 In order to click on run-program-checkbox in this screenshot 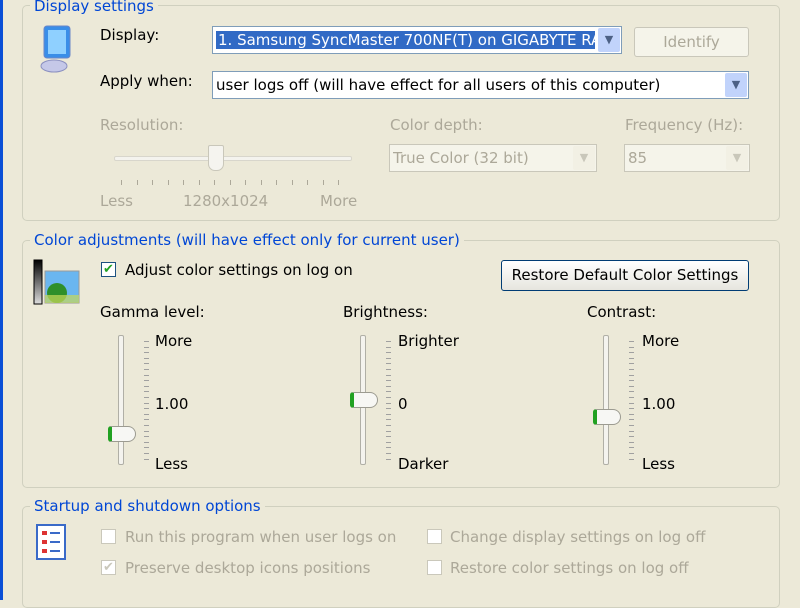, I will do `click(108, 536)`.